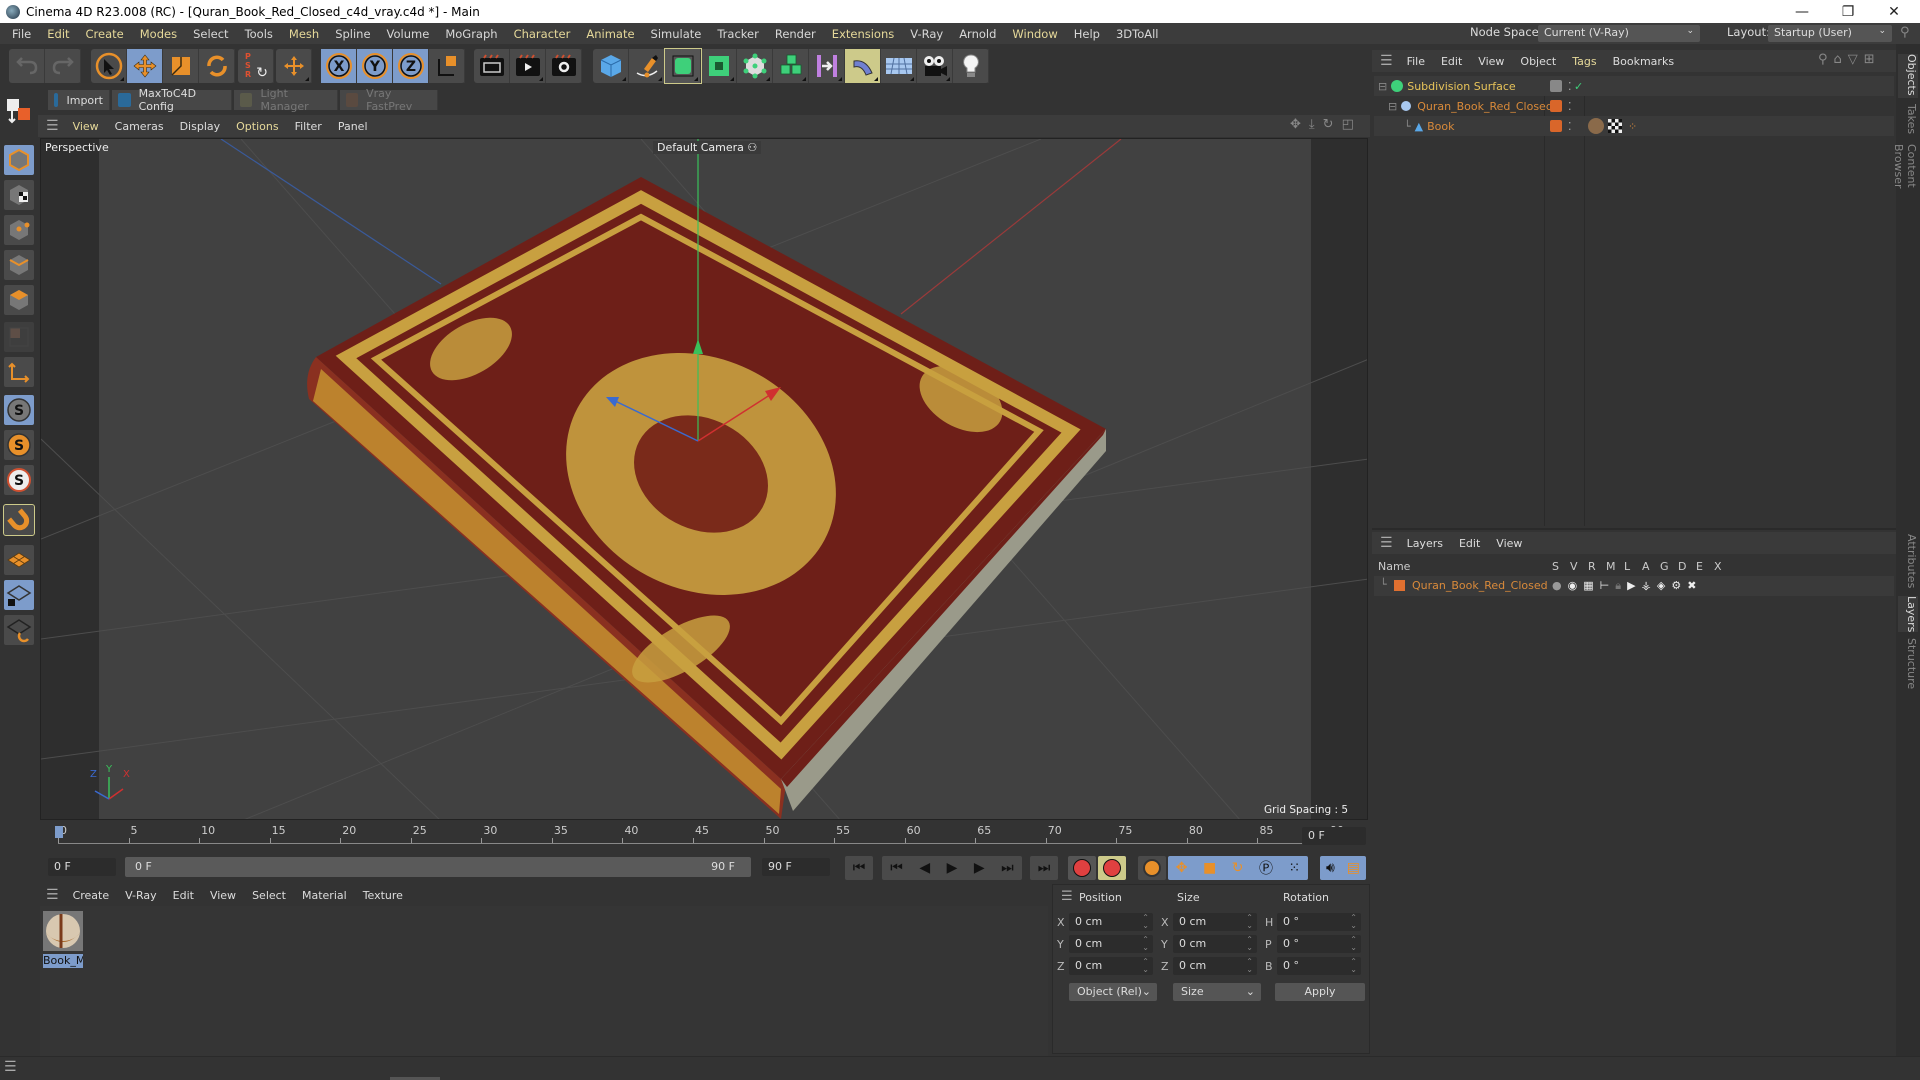 The height and width of the screenshot is (1080, 1920). Describe the element at coordinates (676, 34) in the screenshot. I see `menu-simulate: Simulate` at that location.